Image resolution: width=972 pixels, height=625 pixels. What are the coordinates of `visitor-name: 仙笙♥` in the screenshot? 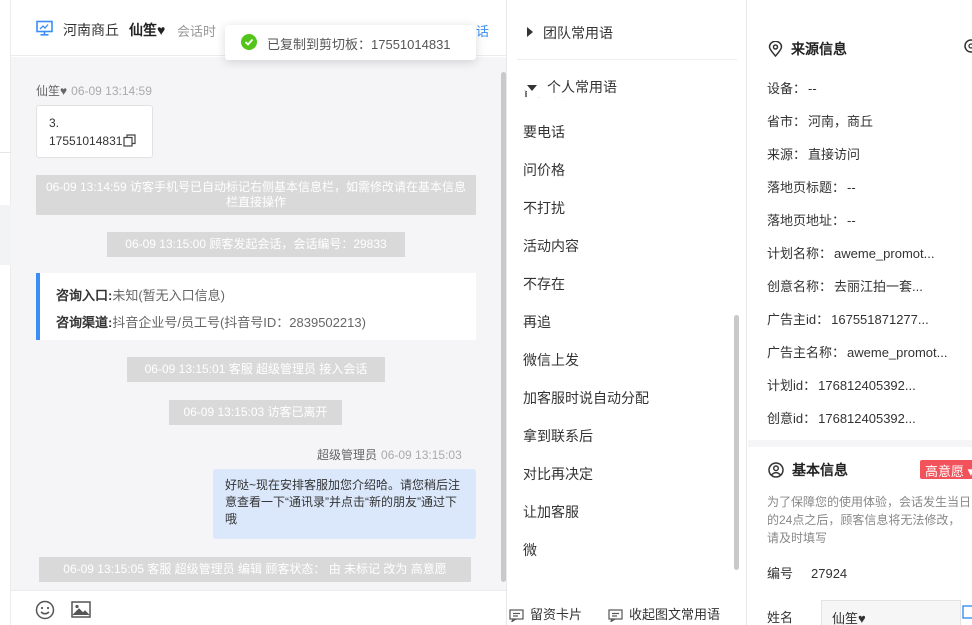 It's located at (147, 30).